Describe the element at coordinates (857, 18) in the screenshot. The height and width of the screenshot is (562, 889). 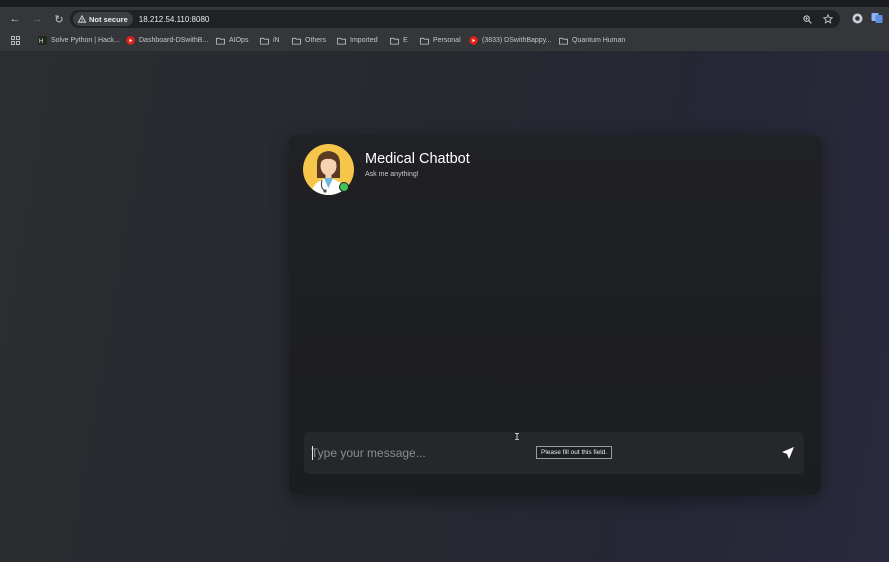
I see `extension-icon` at that location.